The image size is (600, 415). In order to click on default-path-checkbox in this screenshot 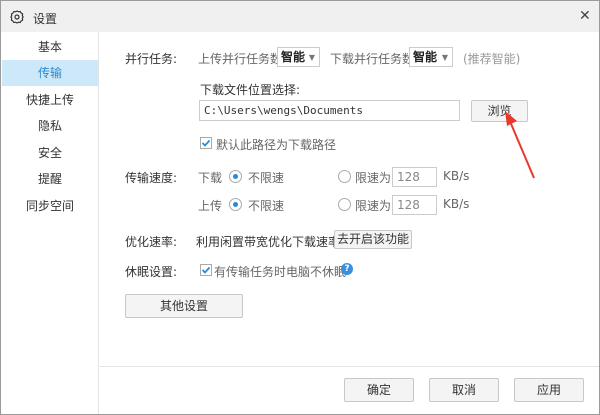, I will do `click(206, 143)`.